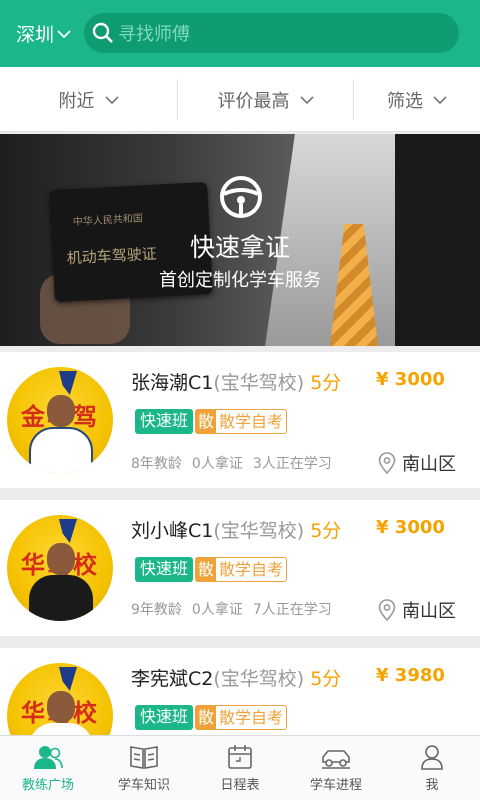 The image size is (480, 800). I want to click on tab-label: 日程表, so click(240, 785).